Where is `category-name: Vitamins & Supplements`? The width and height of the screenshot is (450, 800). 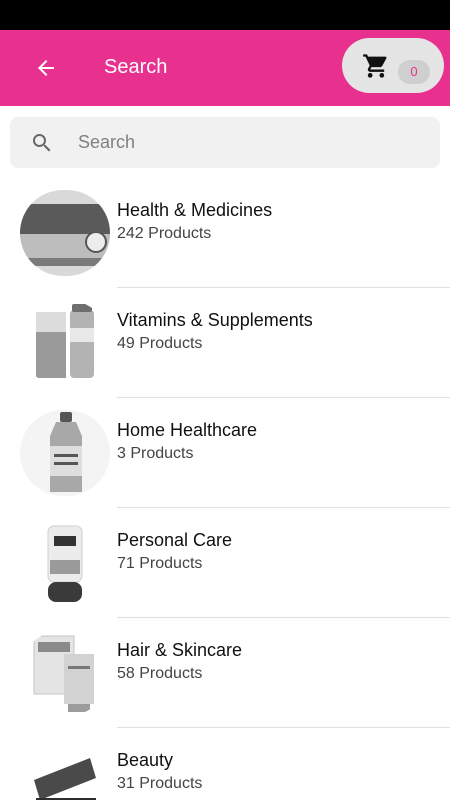
category-name: Vitamins & Supplements is located at coordinates (215, 320).